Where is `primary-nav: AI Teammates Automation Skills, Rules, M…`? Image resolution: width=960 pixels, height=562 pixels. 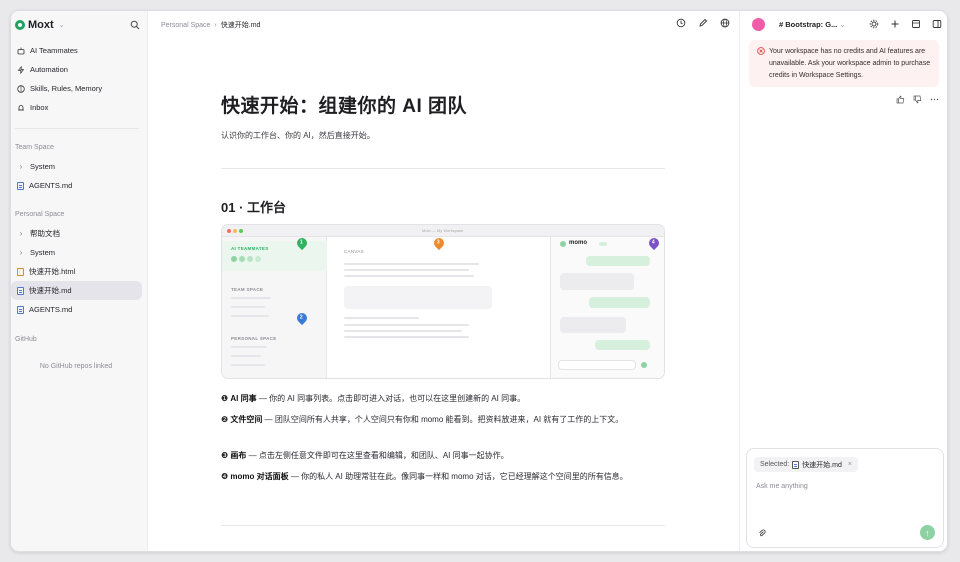
primary-nav: AI Teammates Automation Skills, Rules, M… is located at coordinates (79, 79).